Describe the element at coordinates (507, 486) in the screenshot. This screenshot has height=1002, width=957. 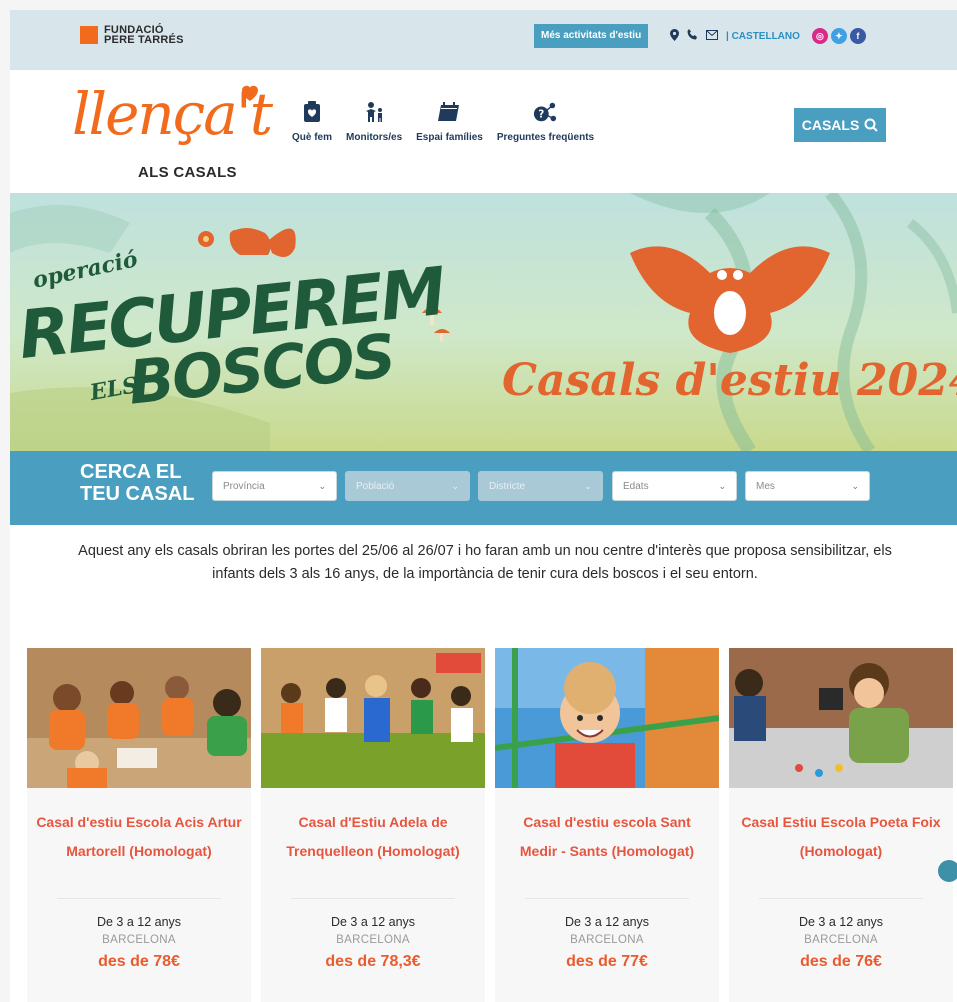
I see `select-value: Districte` at that location.